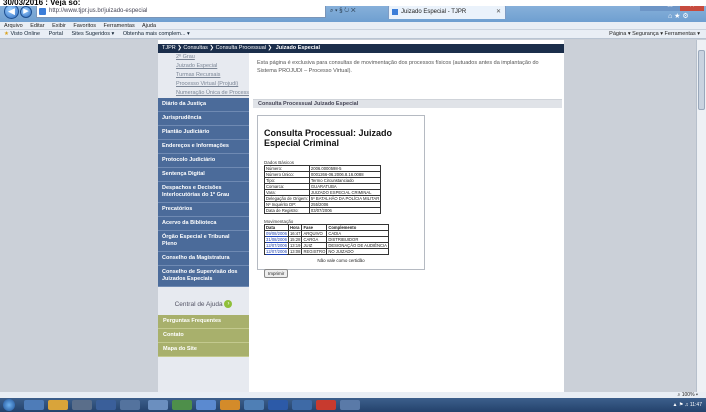 The height and width of the screenshot is (412, 706). I want to click on help-center-link: Central de Ajuda ›, so click(203, 305).